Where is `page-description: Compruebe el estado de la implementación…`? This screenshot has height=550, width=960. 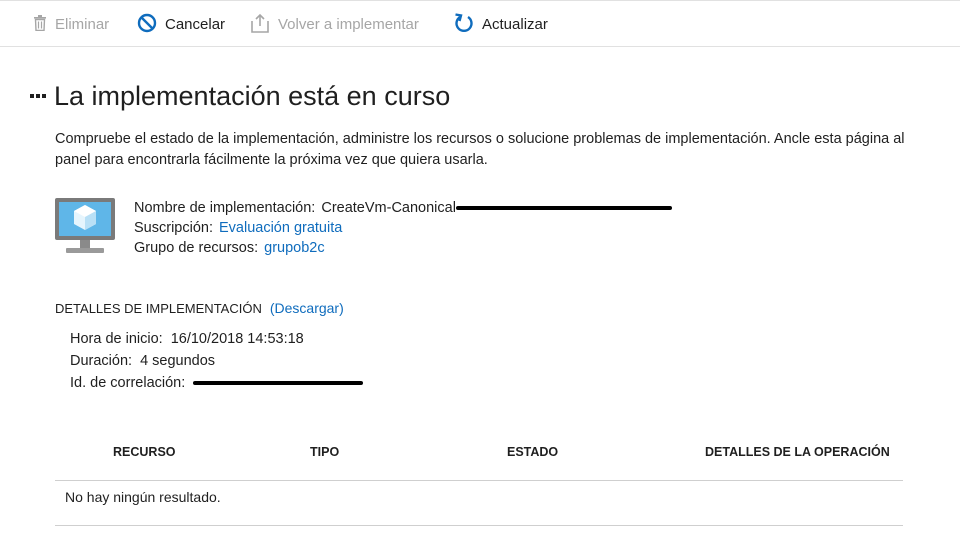 page-description: Compruebe el estado de la implementación… is located at coordinates (480, 149).